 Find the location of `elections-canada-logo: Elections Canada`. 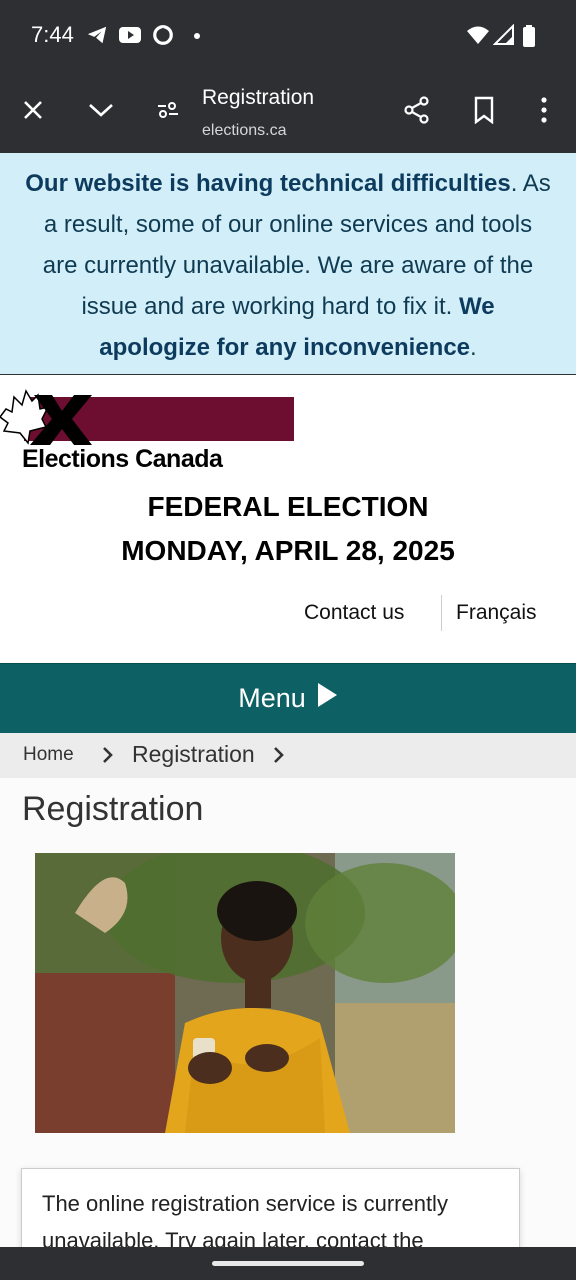

elections-canada-logo: Elections Canada is located at coordinates (150, 429).